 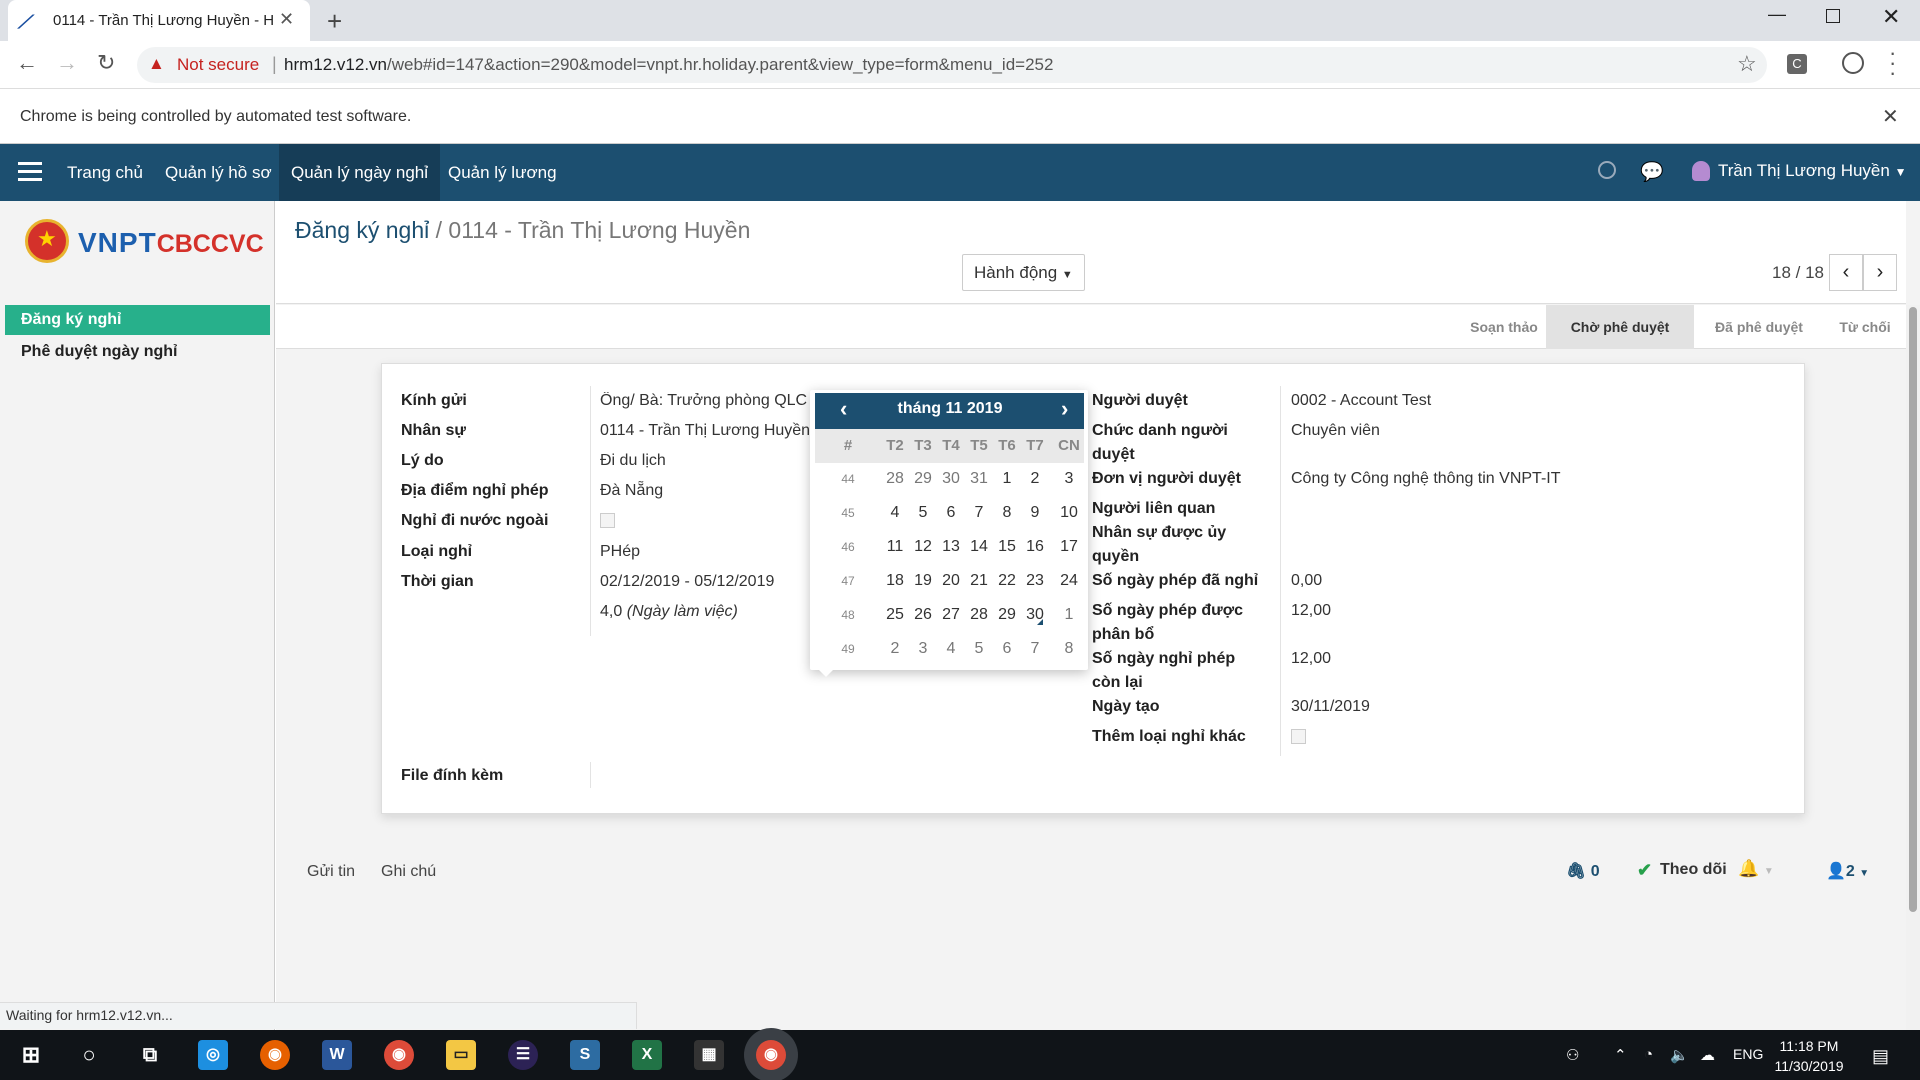 What do you see at coordinates (150, 1055) in the screenshot?
I see `task-view-icon: ⧉` at bounding box center [150, 1055].